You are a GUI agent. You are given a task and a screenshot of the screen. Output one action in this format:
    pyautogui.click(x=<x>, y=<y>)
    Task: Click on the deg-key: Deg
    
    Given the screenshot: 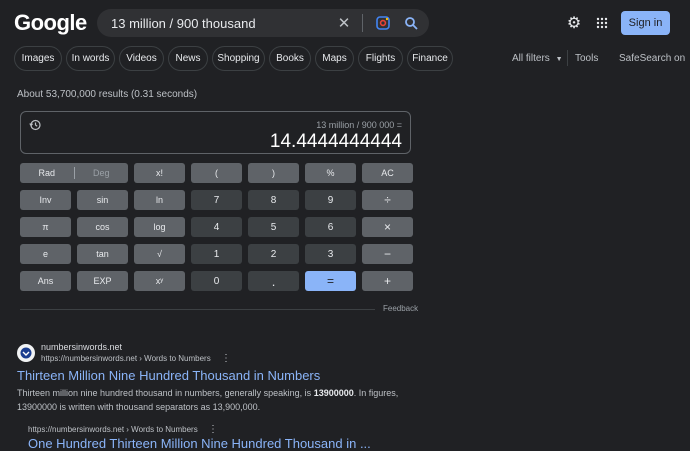 What is the action you would take?
    pyautogui.click(x=102, y=173)
    